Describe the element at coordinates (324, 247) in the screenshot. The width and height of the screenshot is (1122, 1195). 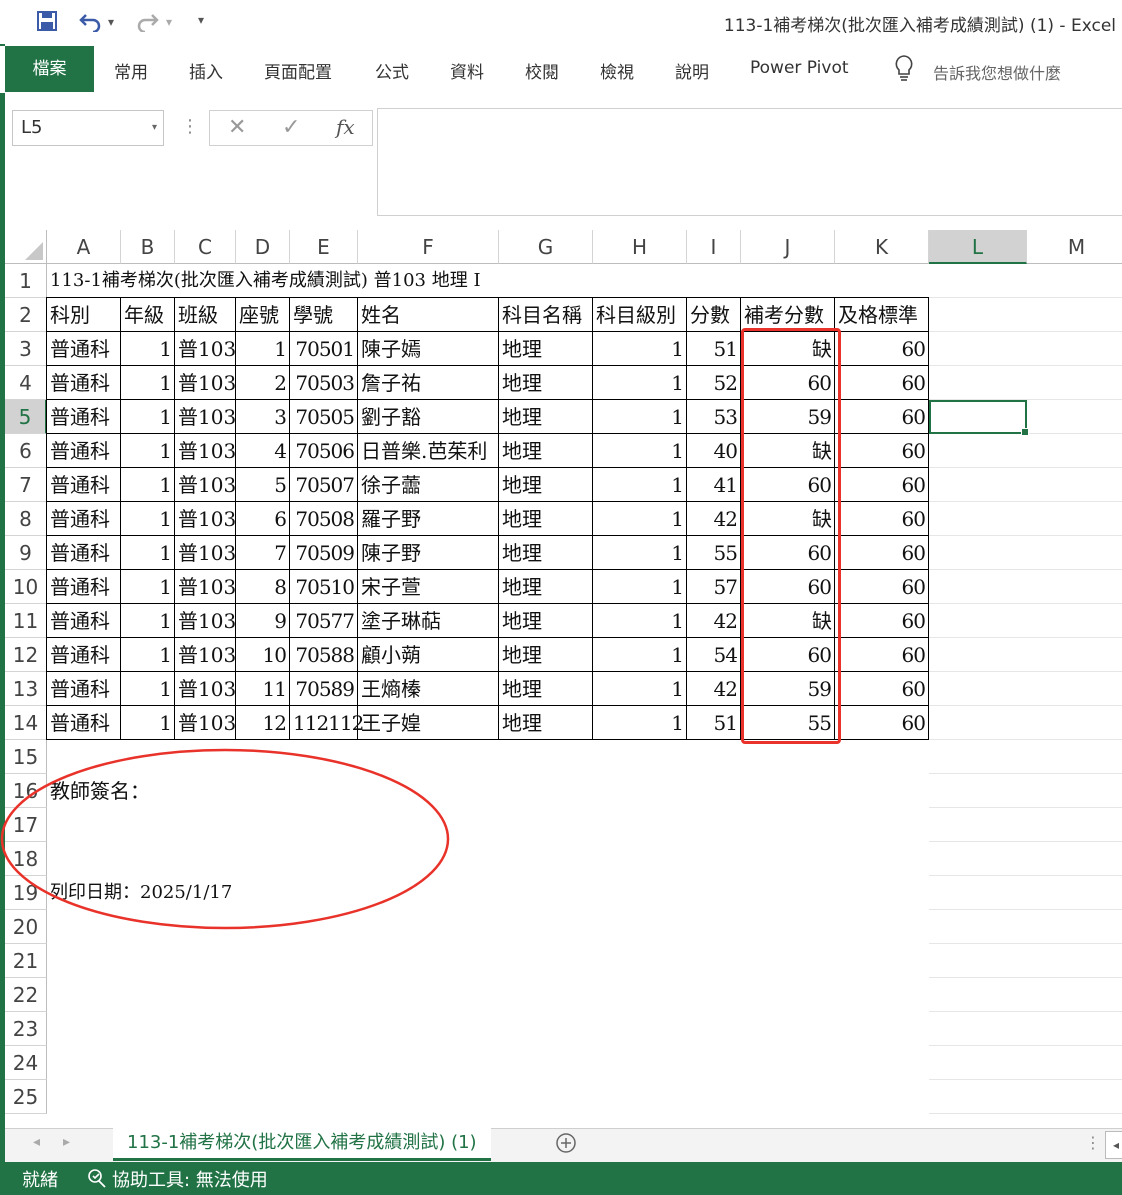
I see `column-header-e: E` at that location.